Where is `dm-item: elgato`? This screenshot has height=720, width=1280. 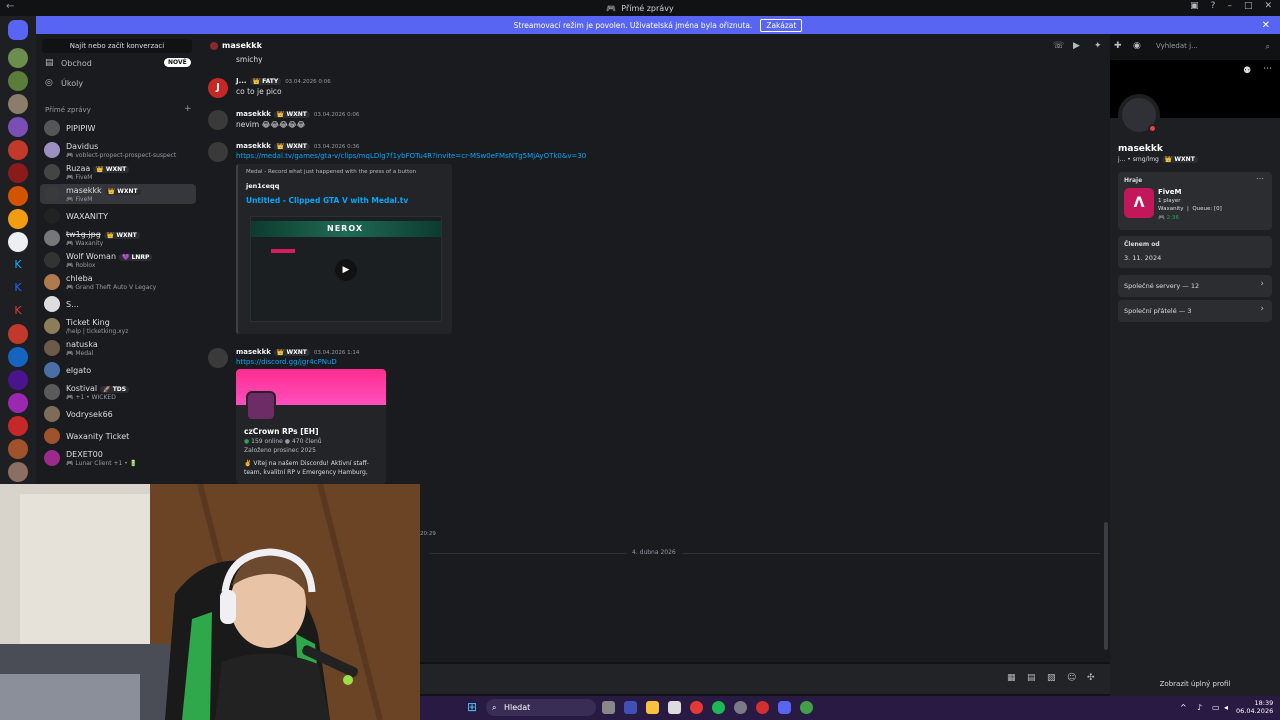
dm-item: elgato is located at coordinates (118, 370).